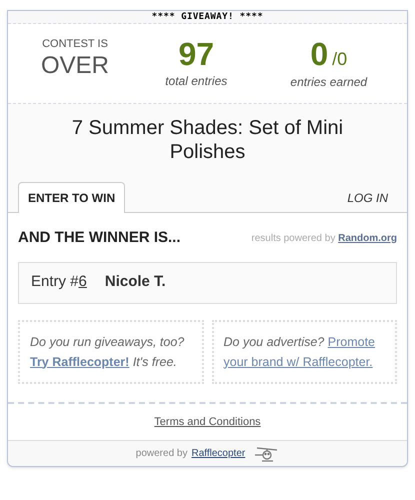  I want to click on giveaway-banner: **** GIVEAWAY! ****, so click(207, 17).